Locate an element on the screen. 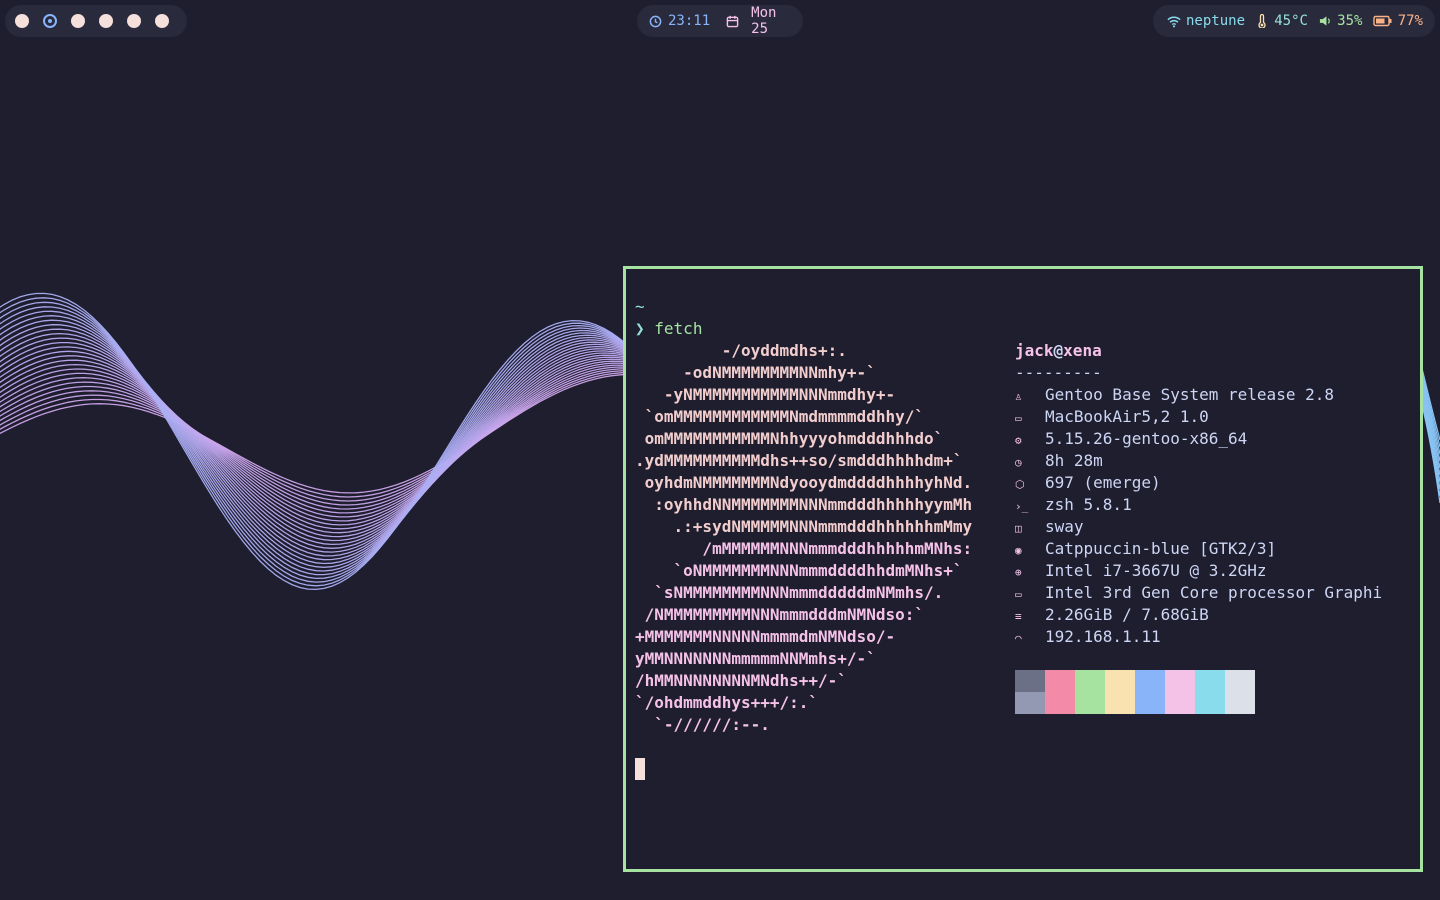 This screenshot has width=1440, height=900. clock-date: Mon 25 is located at coordinates (764, 21).